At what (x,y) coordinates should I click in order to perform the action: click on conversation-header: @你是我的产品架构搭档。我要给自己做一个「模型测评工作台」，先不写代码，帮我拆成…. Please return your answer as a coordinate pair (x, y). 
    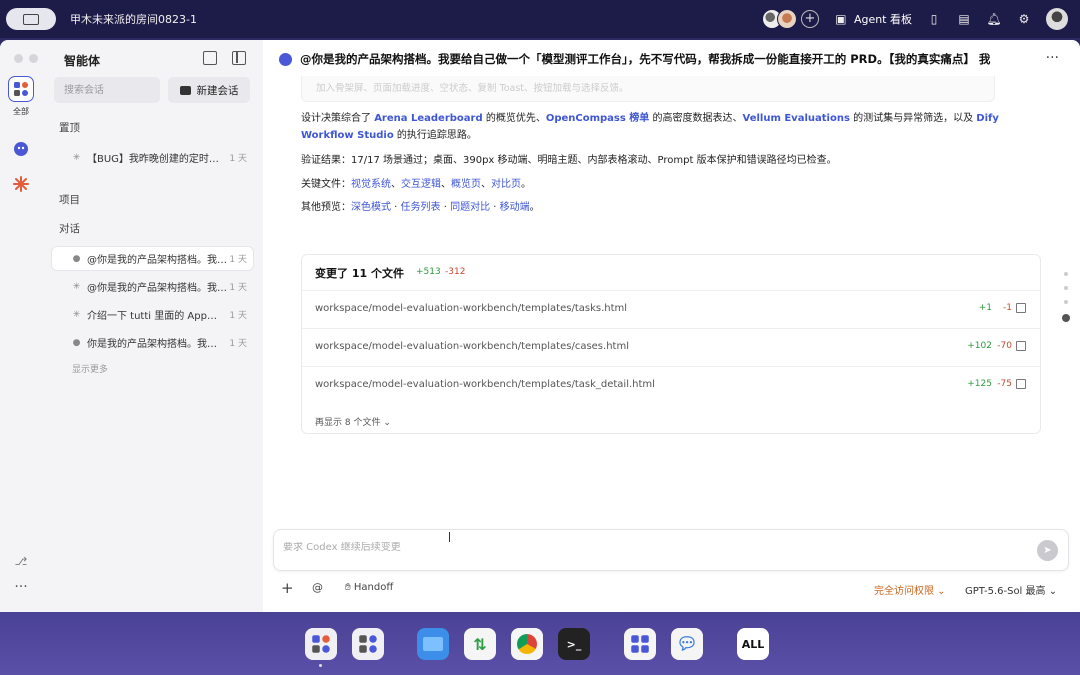
    Looking at the image, I should click on (669, 59).